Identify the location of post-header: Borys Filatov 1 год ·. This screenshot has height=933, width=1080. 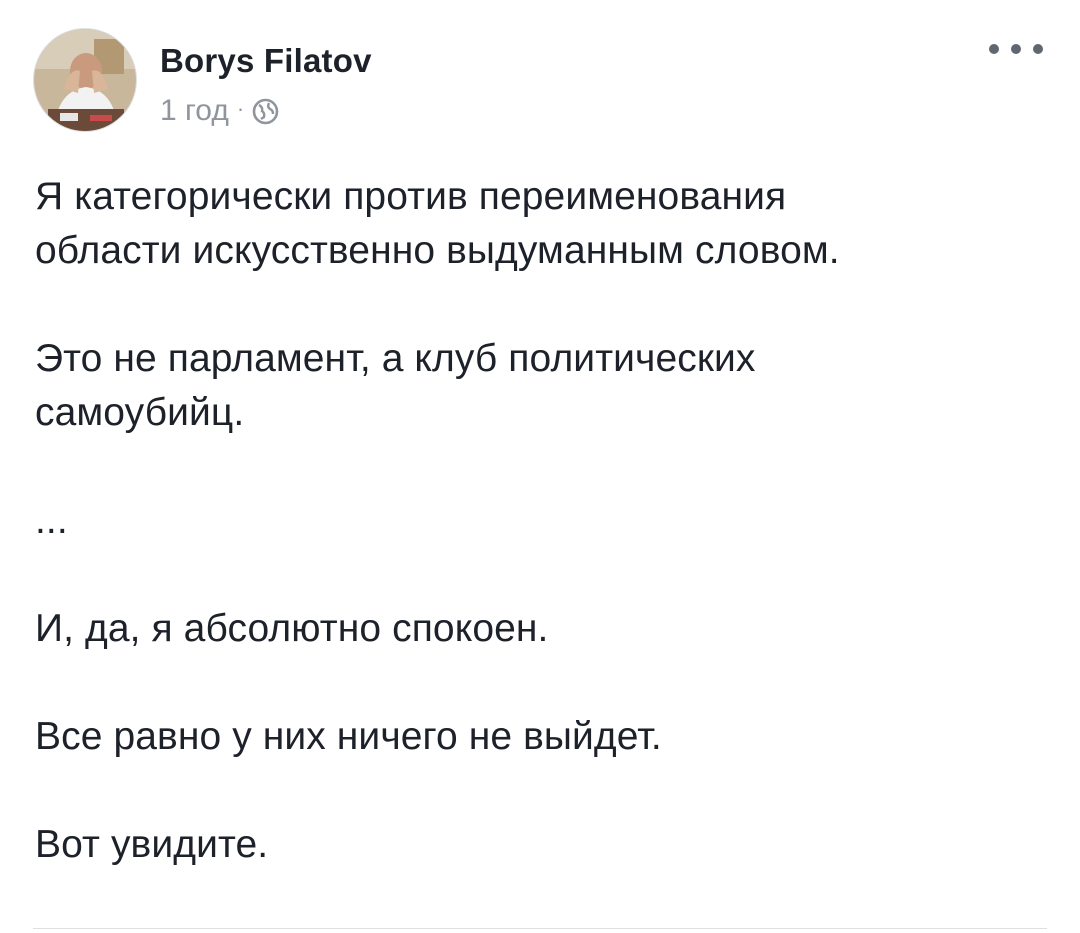
(538, 83).